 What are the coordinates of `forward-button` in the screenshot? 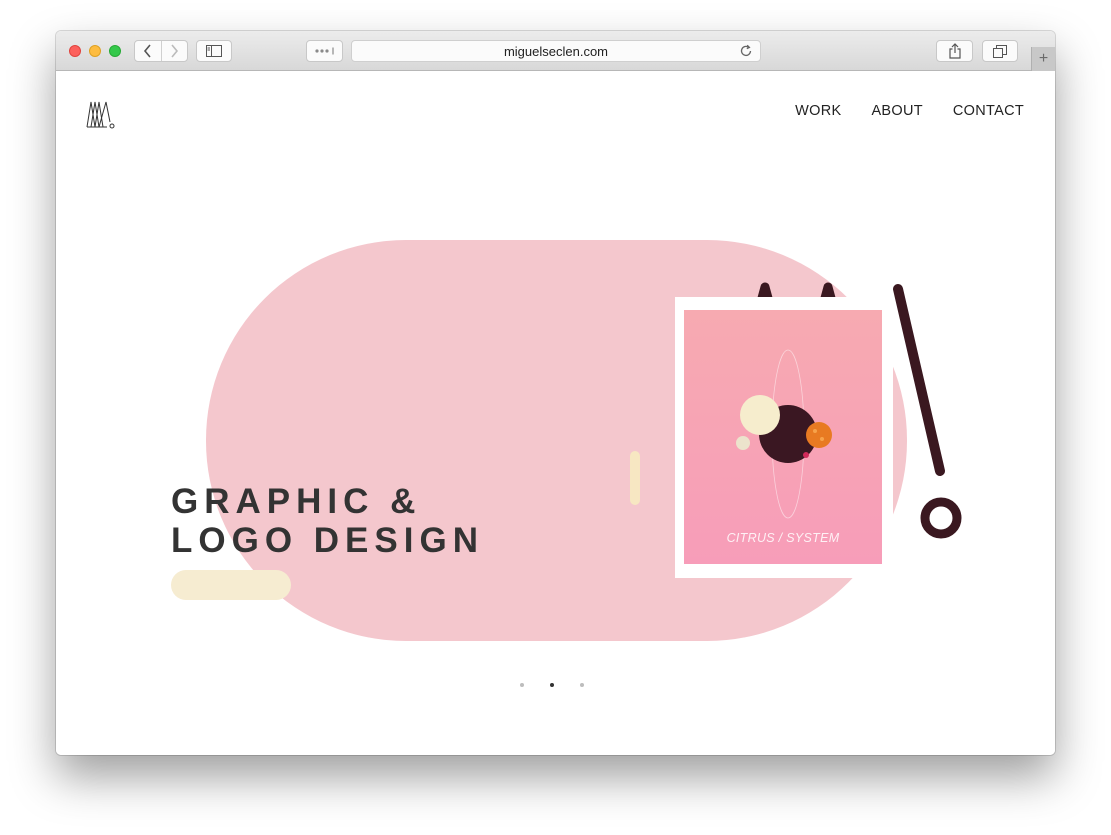 It's located at (173, 51).